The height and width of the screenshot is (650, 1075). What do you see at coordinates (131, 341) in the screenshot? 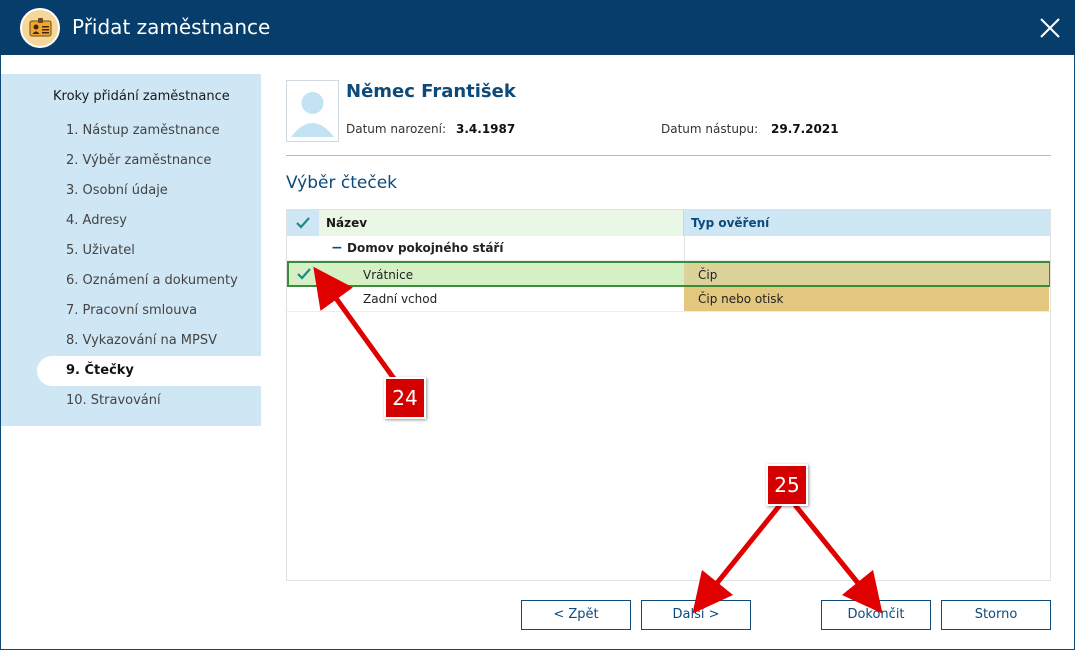
I see `step-item-8: 8. Vykazování na MPSV` at bounding box center [131, 341].